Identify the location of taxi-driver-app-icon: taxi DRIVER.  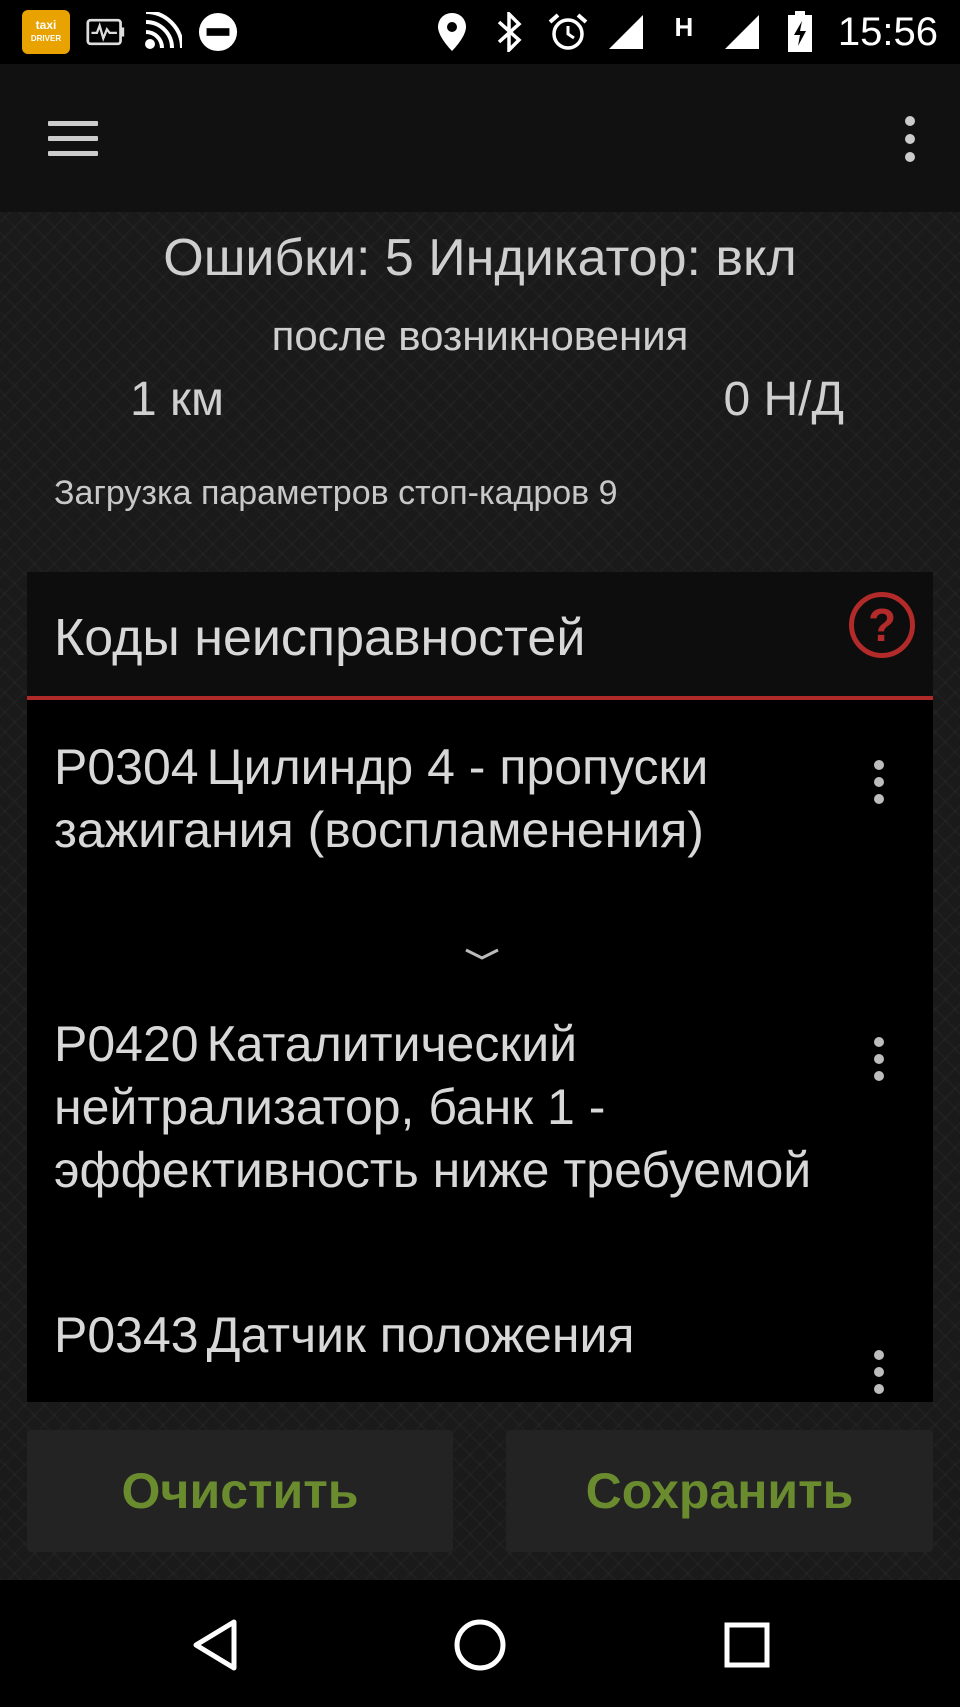
(46, 32).